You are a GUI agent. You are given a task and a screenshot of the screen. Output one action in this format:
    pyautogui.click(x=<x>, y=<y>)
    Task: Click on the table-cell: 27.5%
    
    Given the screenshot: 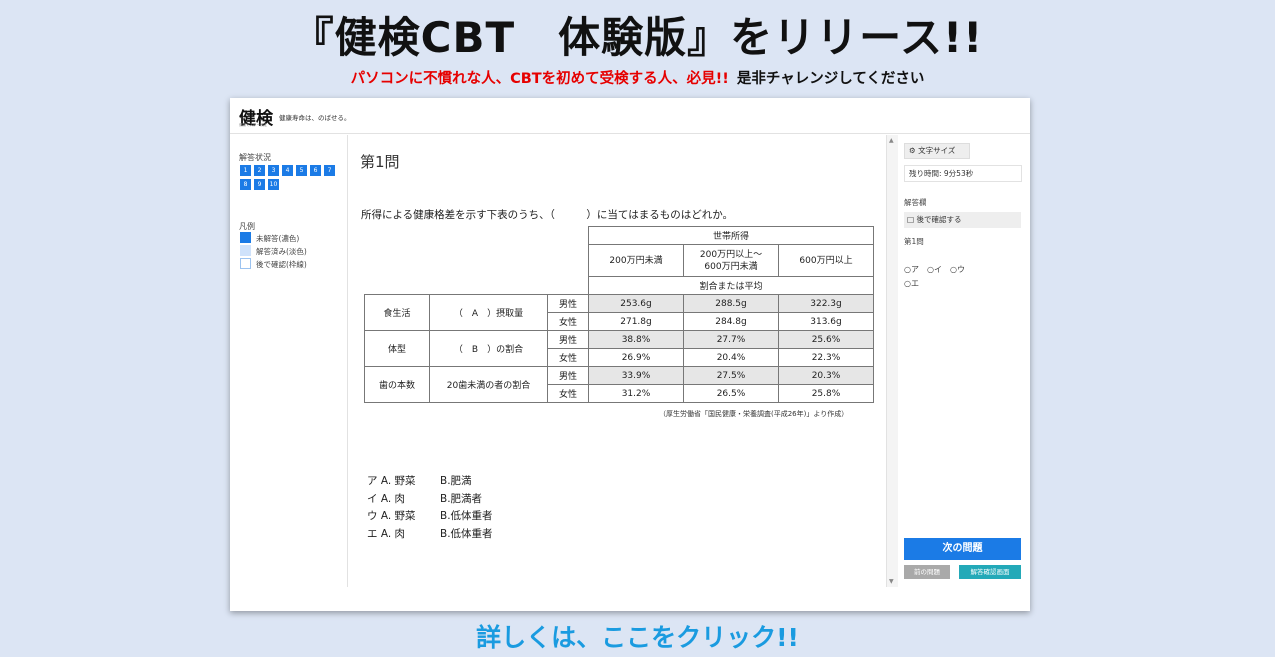 What is the action you would take?
    pyautogui.click(x=731, y=375)
    